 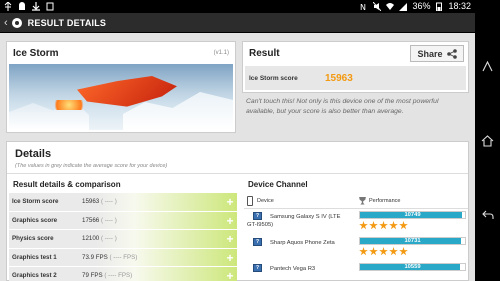 What do you see at coordinates (377, 6) in the screenshot?
I see `mute-icon` at bounding box center [377, 6].